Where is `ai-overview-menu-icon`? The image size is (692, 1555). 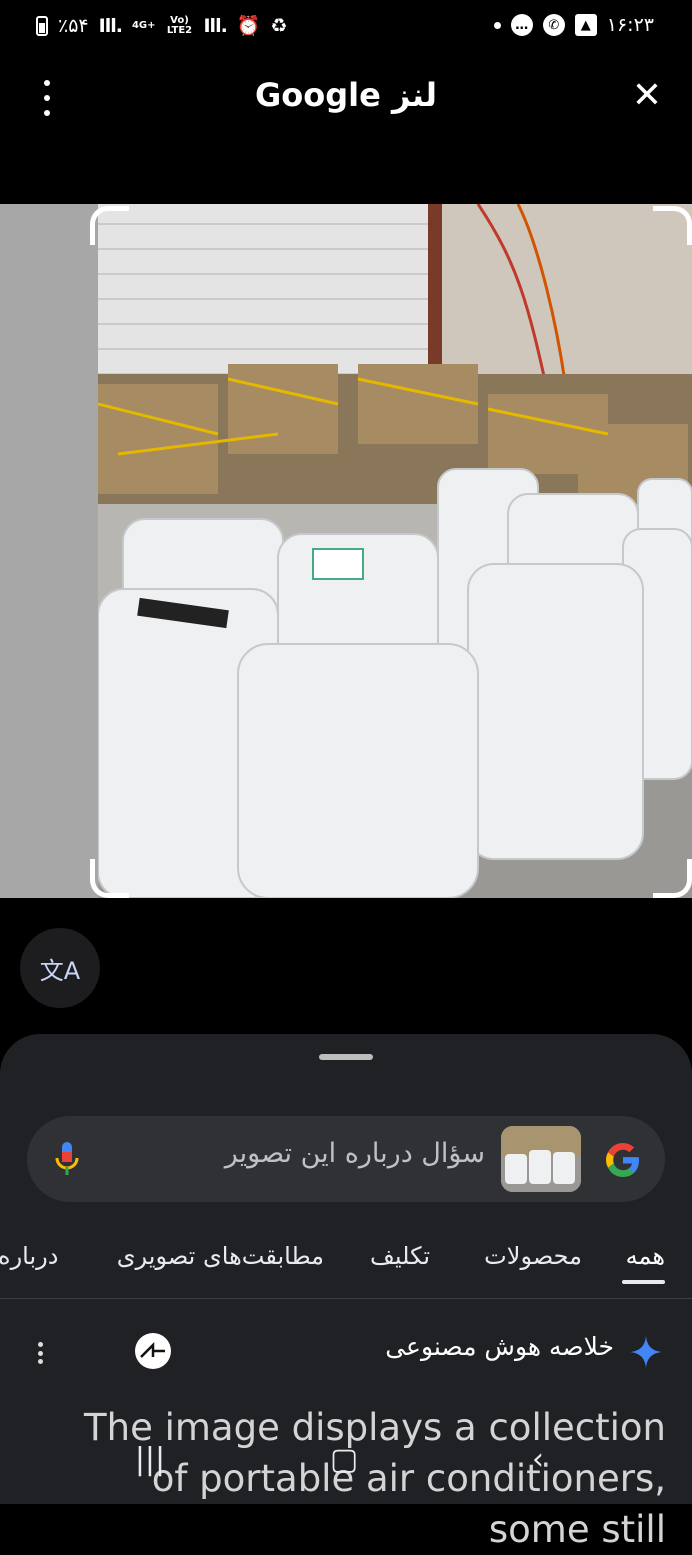 ai-overview-menu-icon is located at coordinates (42, 1353).